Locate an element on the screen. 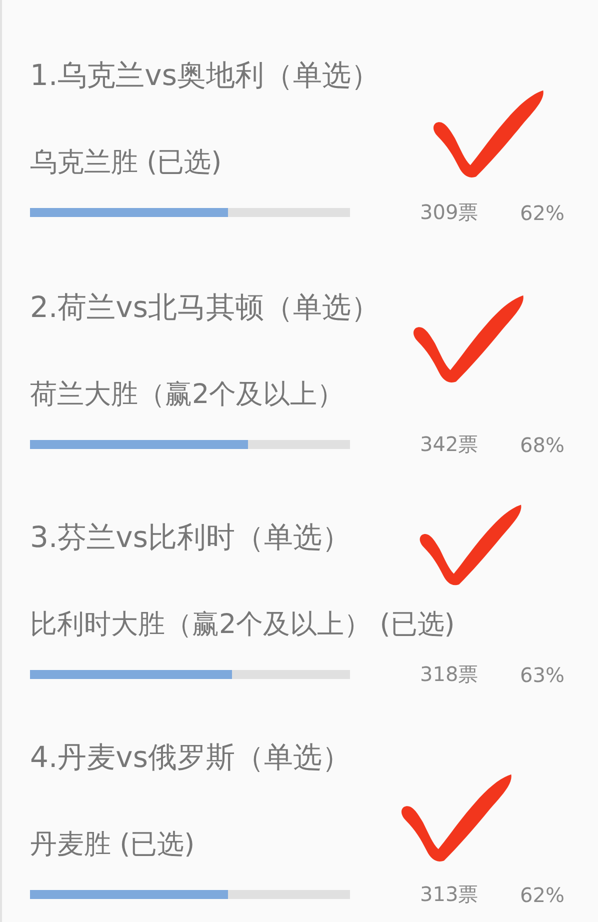 Image resolution: width=598 pixels, height=922 pixels. option-text: 乌克兰胜 (已选) is located at coordinates (126, 163).